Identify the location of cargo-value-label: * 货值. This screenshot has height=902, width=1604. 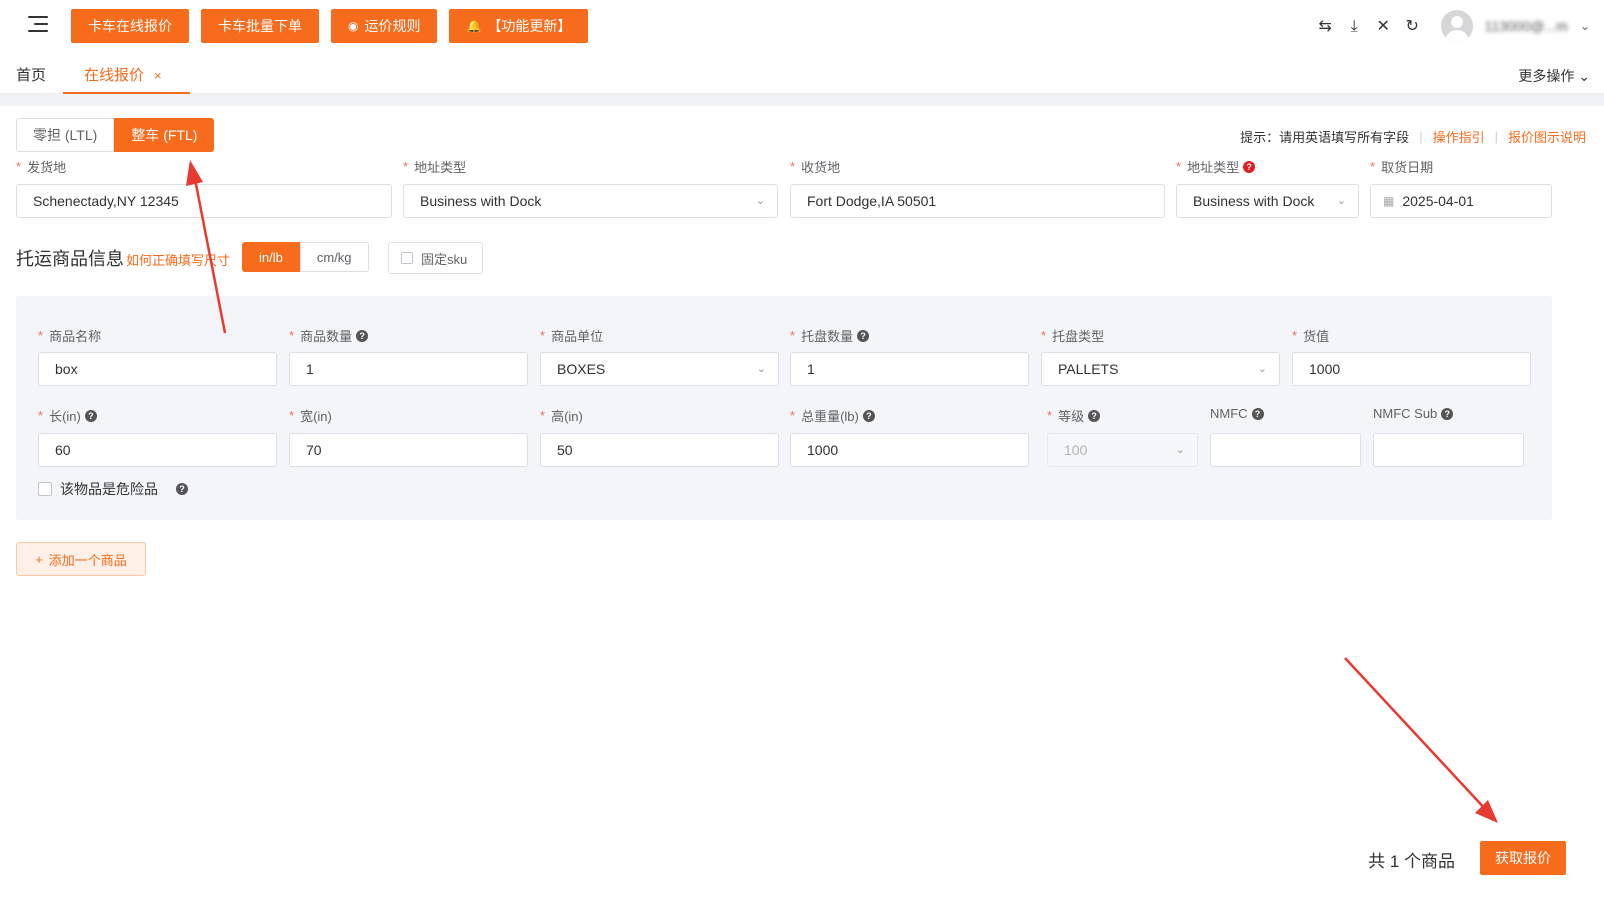
(1311, 336).